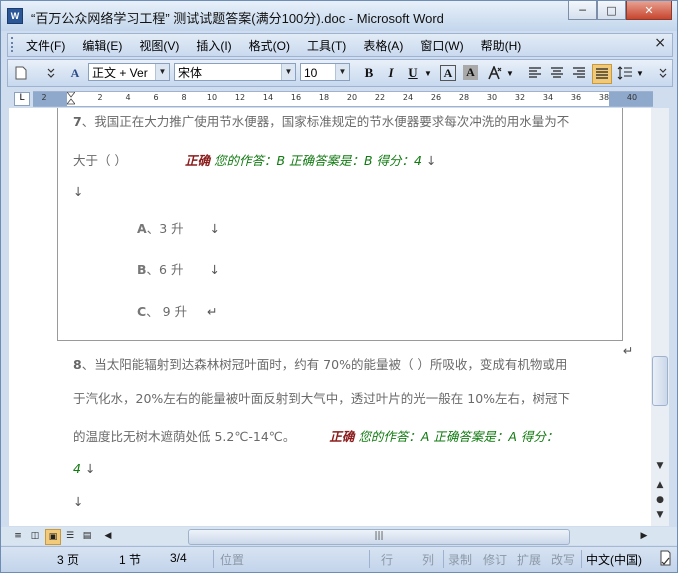  I want to click on scroll-down-arrow-icon: ▼, so click(660, 466).